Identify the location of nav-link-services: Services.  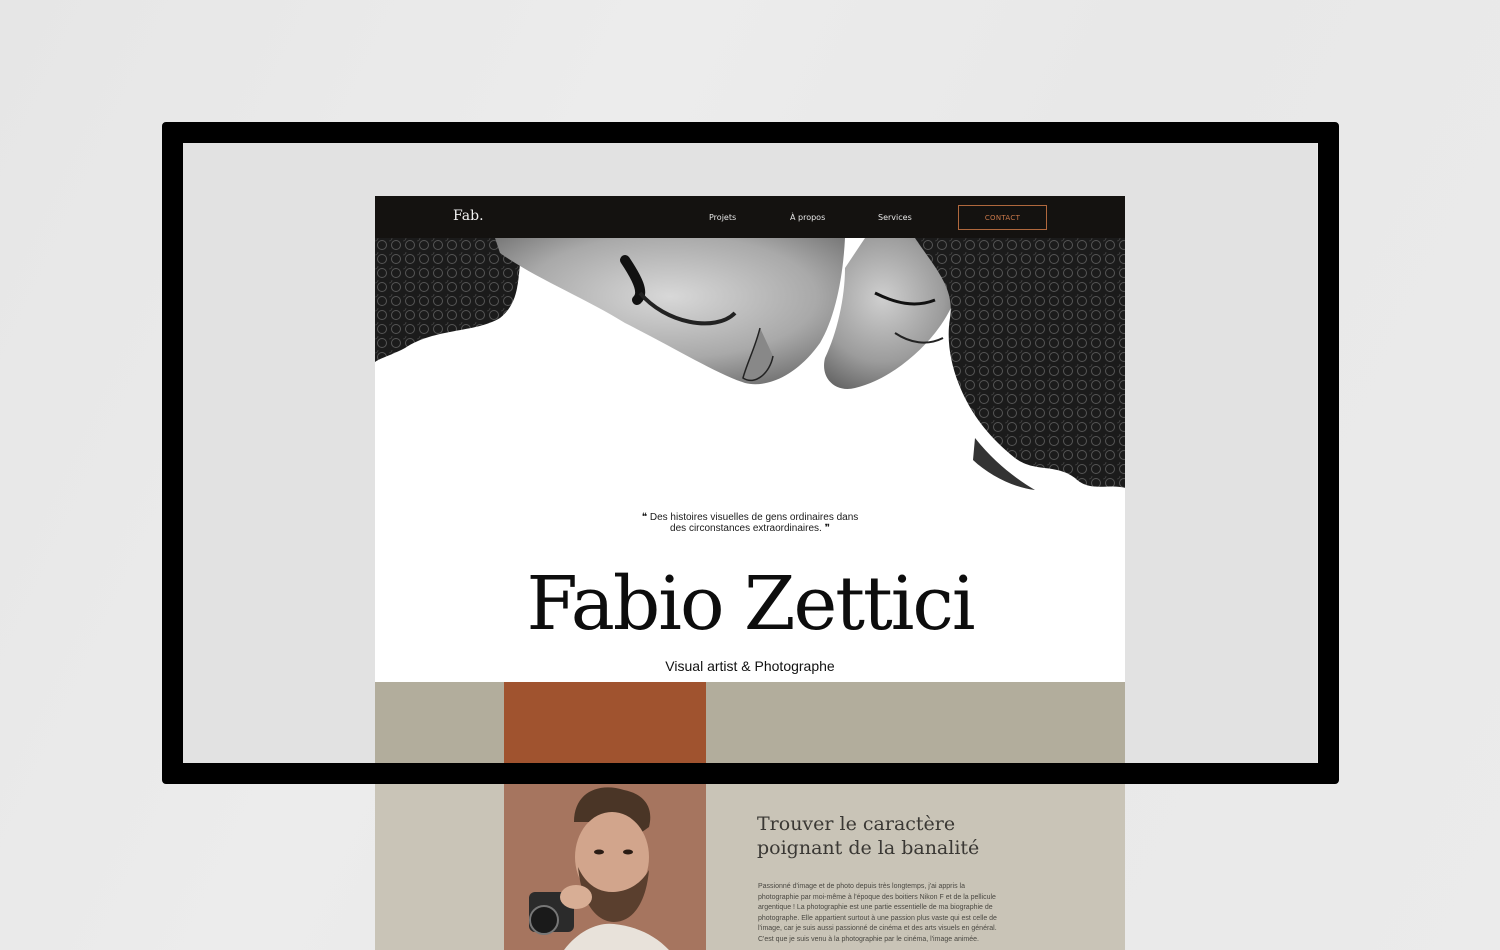
(895, 217).